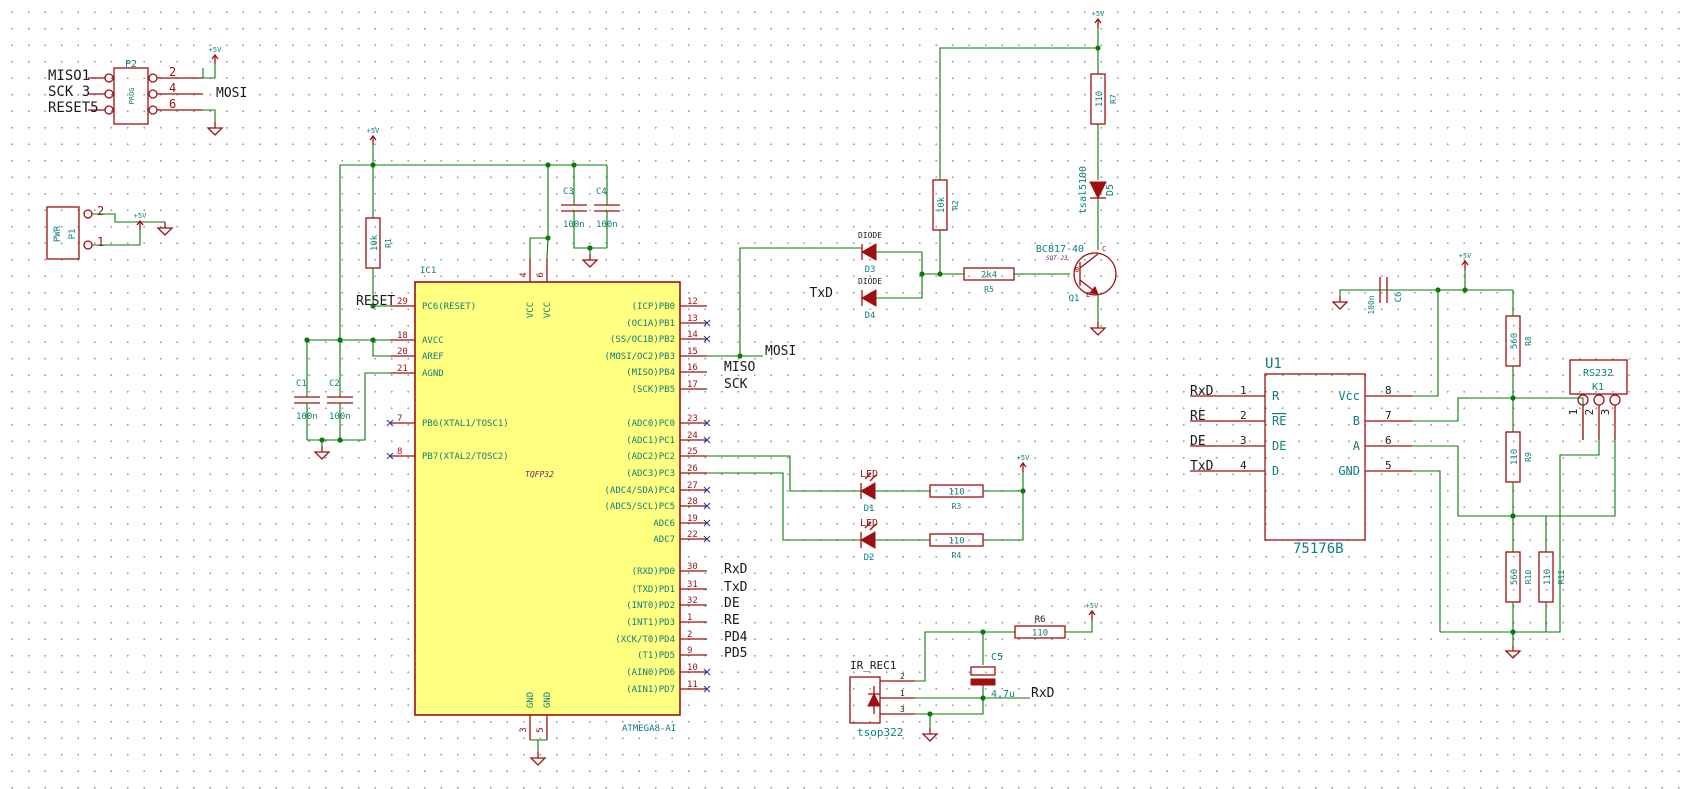  I want to click on ic1-pin-name: (SCK)PB5, so click(653, 390).